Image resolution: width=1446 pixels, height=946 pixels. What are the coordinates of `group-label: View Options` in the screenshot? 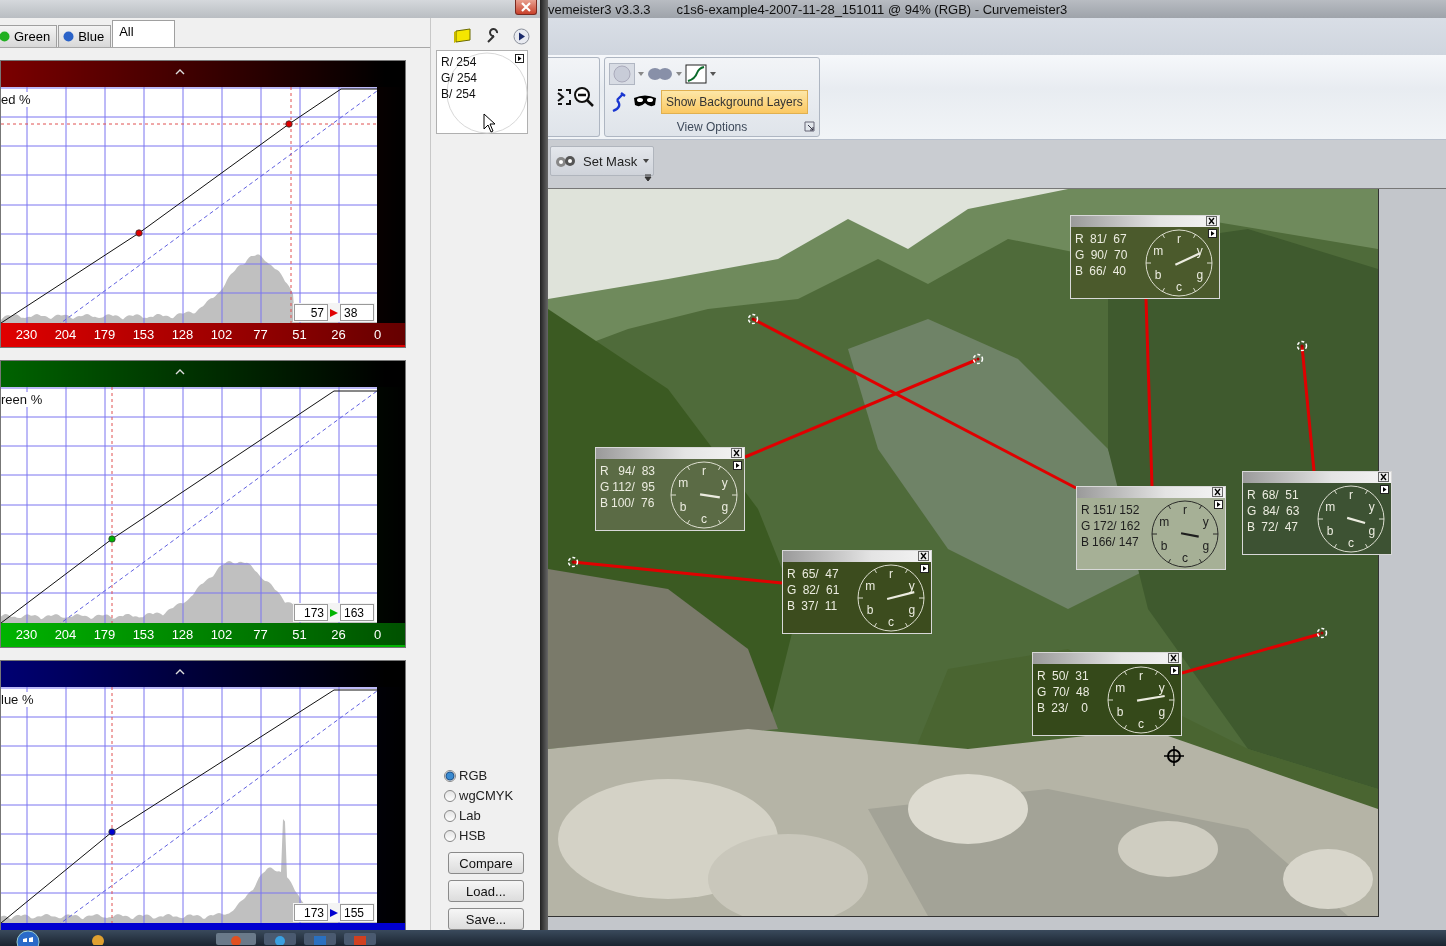 It's located at (712, 127).